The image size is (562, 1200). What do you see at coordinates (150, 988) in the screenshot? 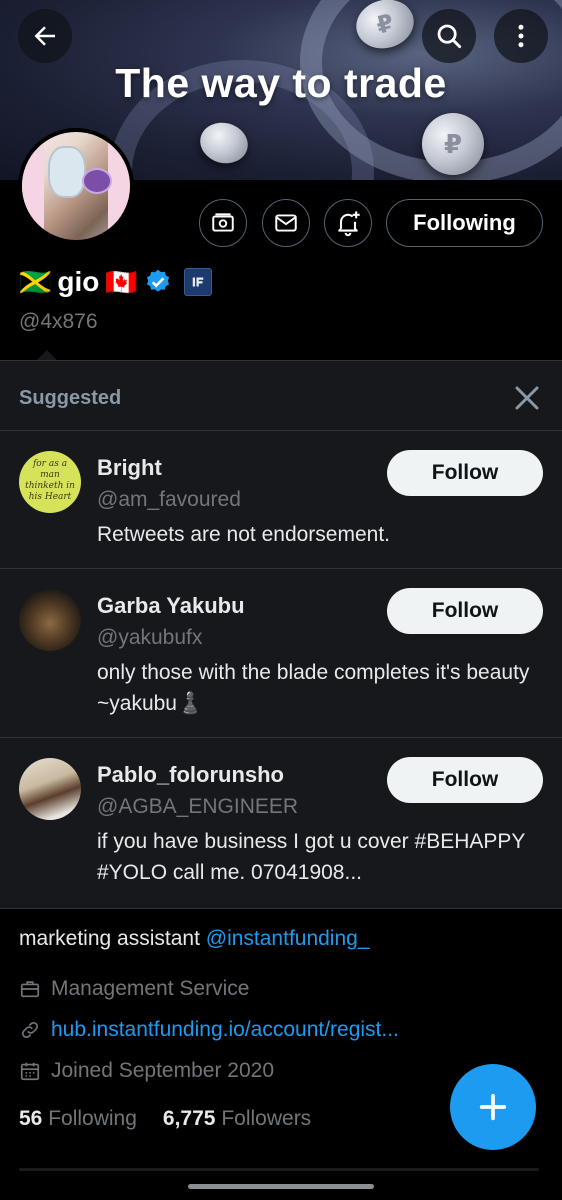
I see `category-text: Management Service` at bounding box center [150, 988].